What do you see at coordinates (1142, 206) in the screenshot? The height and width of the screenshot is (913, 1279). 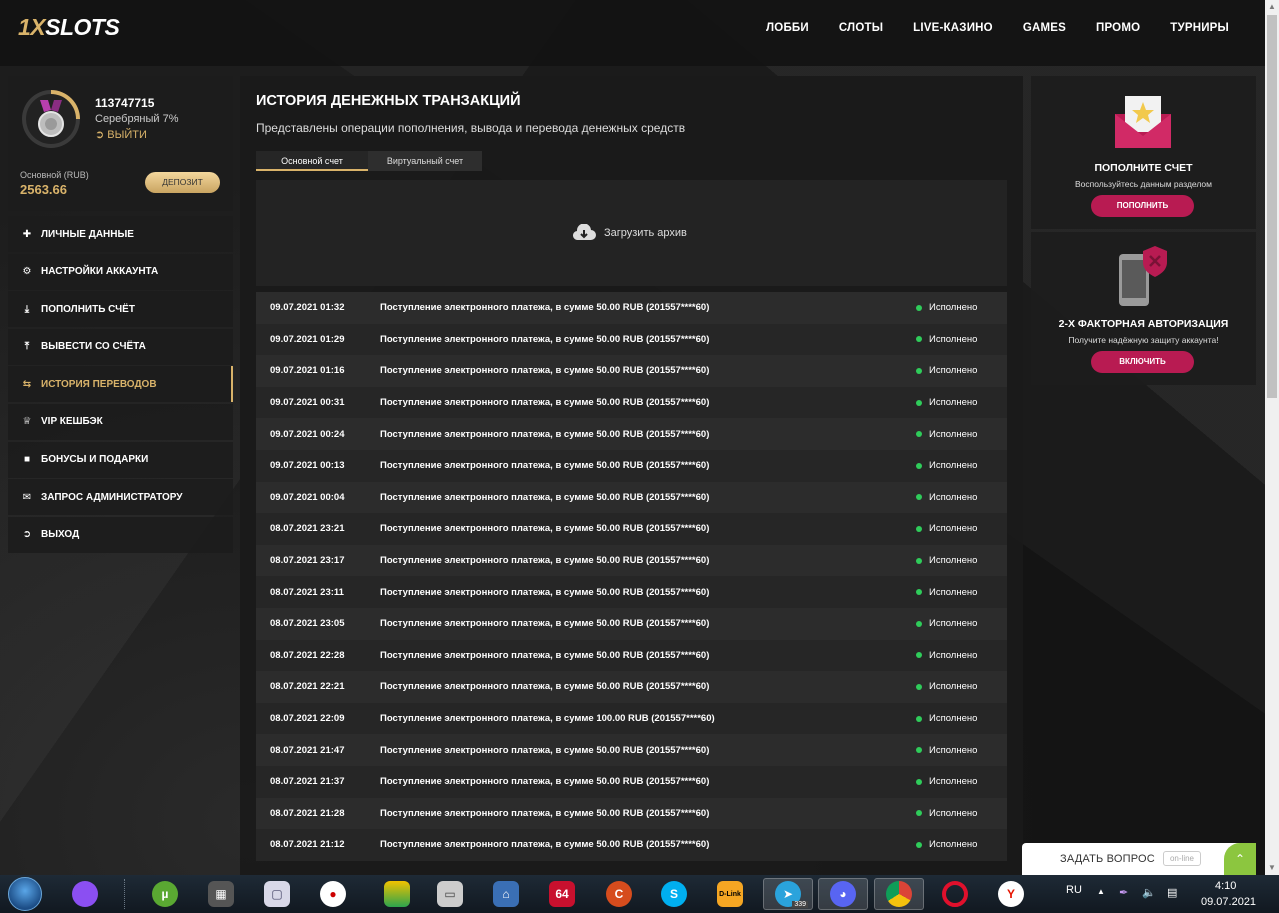 I see `promo-deposit-button: ПОПОЛНИТЬ` at bounding box center [1142, 206].